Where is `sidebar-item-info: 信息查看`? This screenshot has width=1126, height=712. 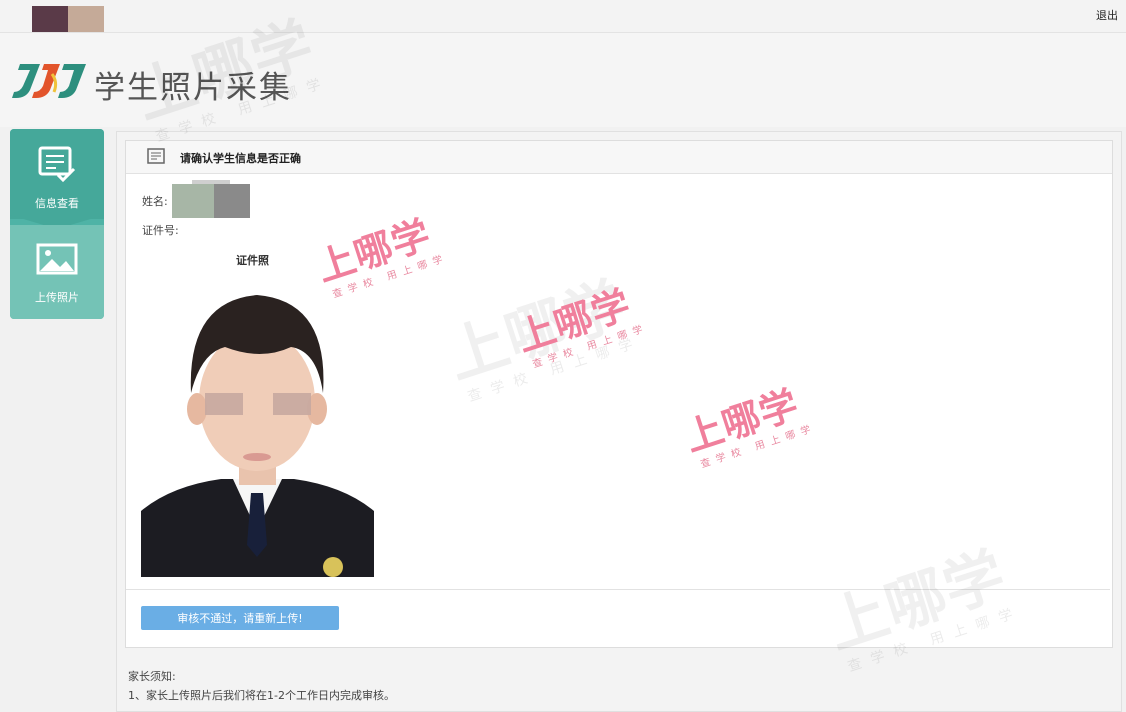 sidebar-item-info: 信息查看 is located at coordinates (57, 174).